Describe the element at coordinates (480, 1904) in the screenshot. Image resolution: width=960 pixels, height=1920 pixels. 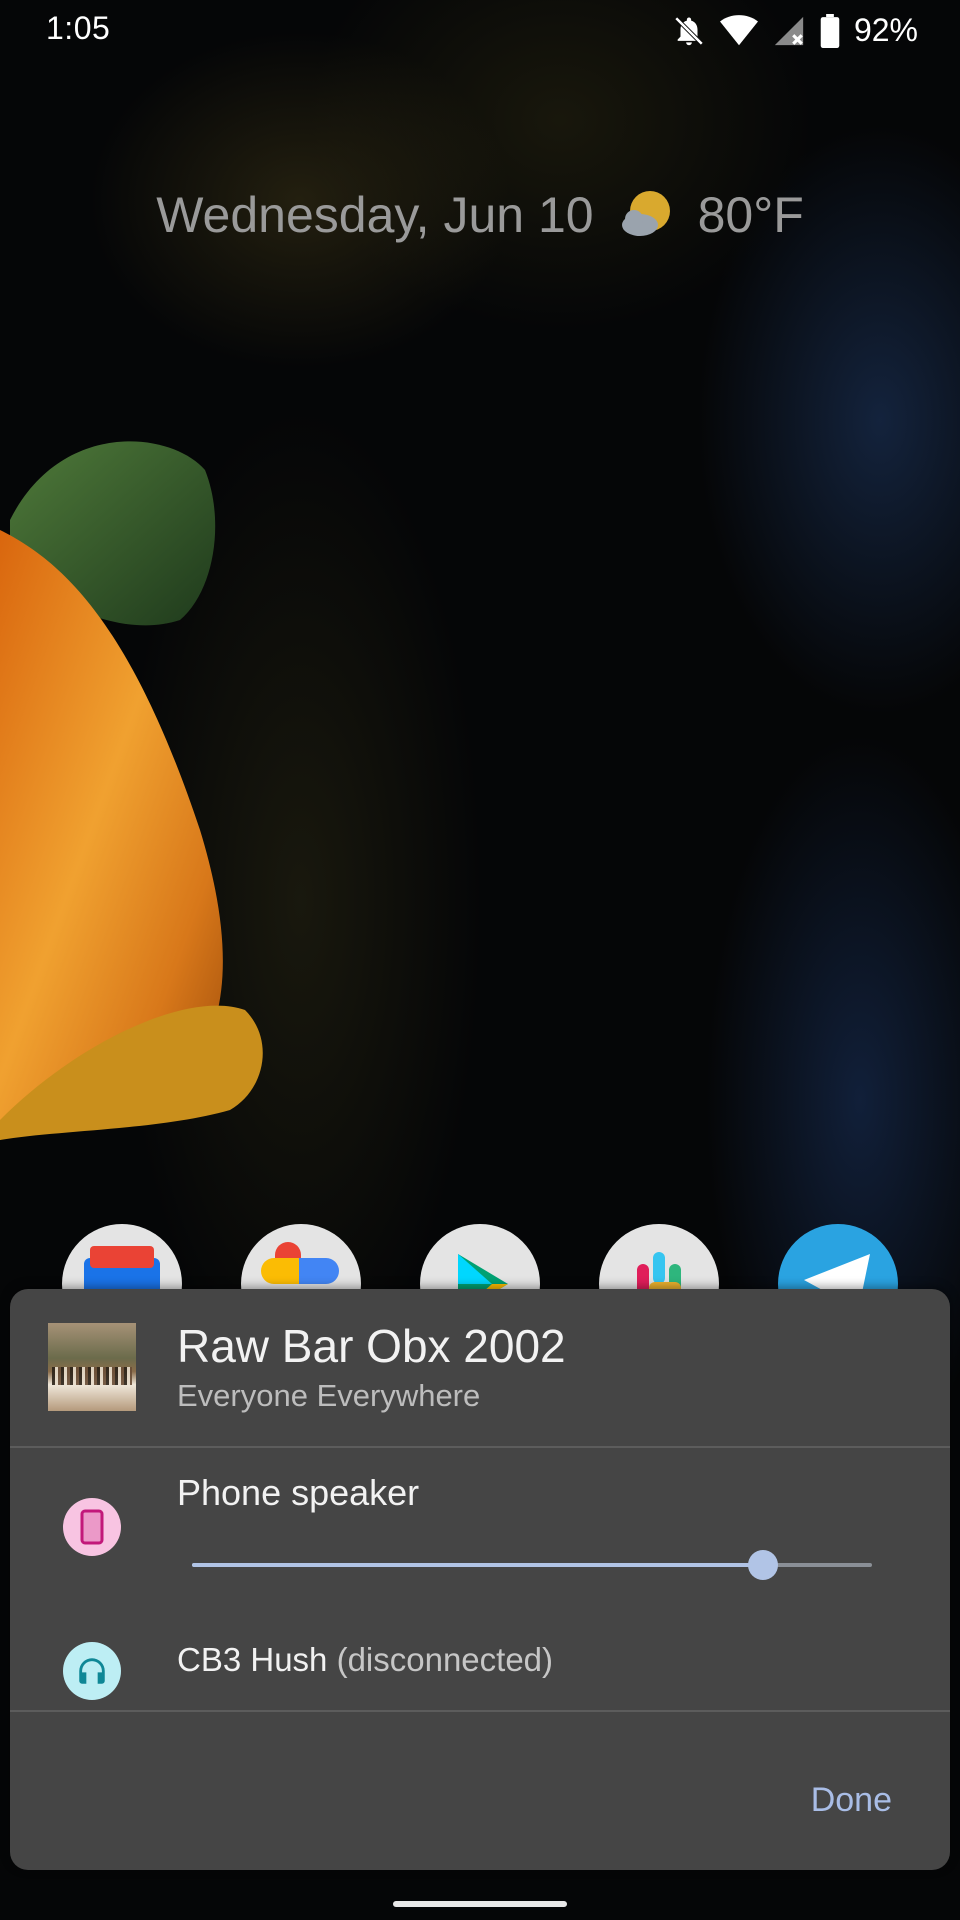
I see `gesture-nav-handle` at that location.